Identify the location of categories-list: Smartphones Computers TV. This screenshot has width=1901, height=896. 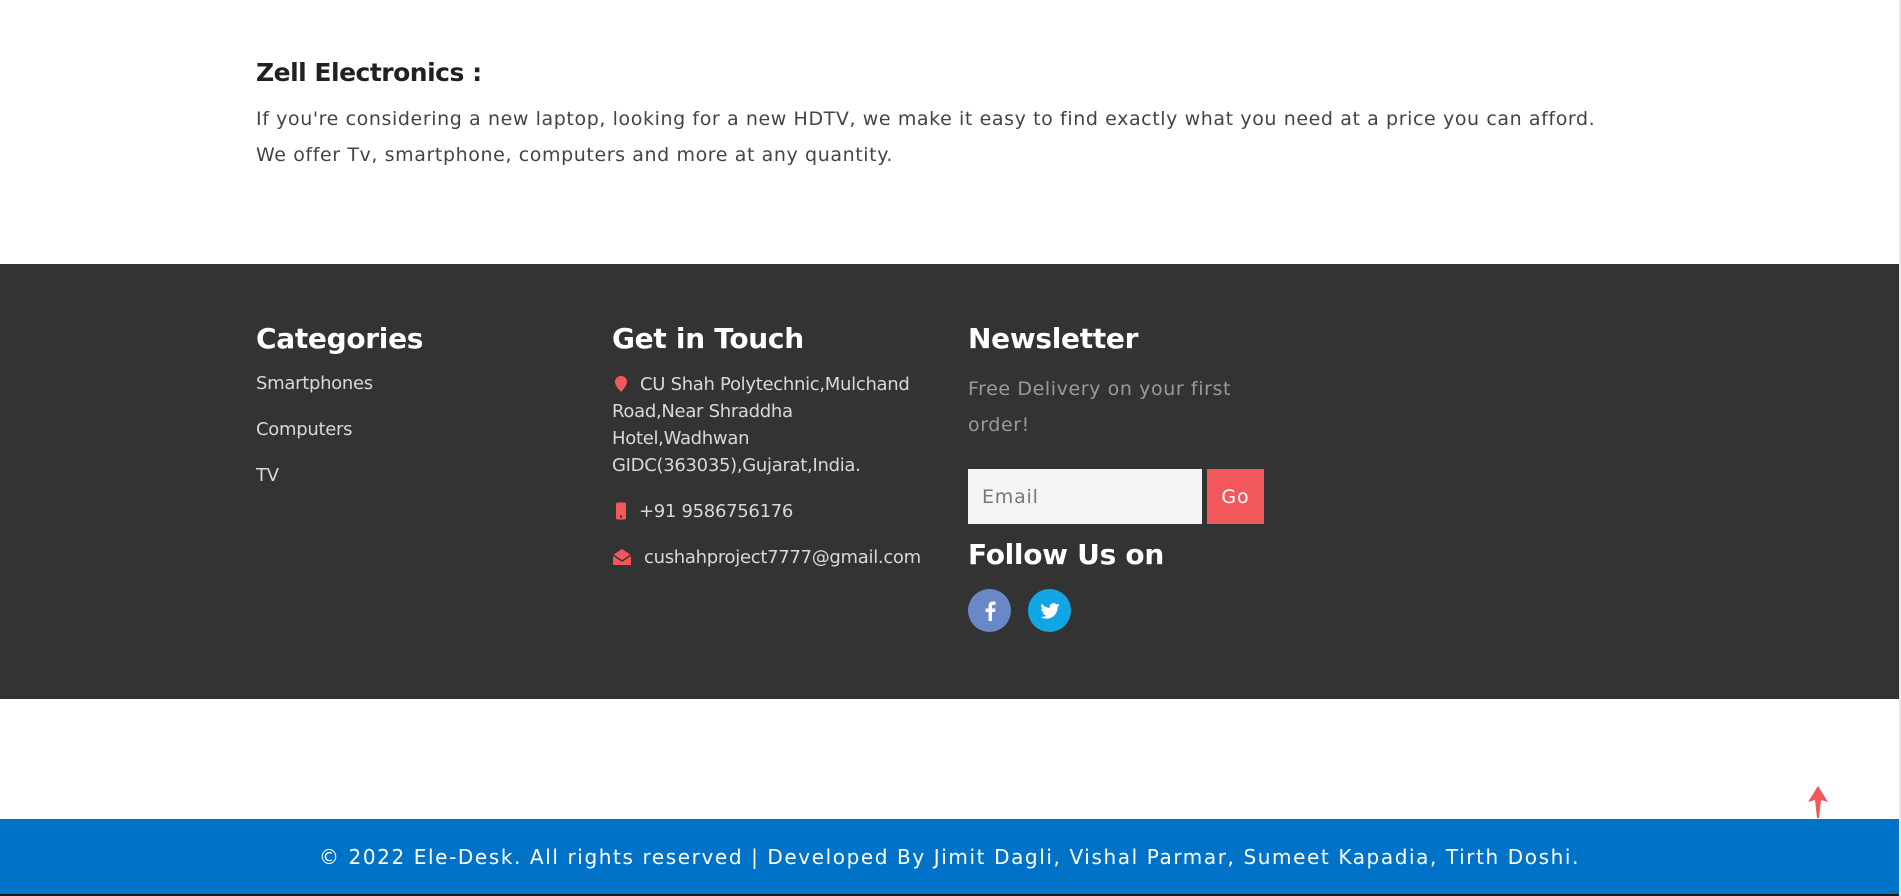
(416, 430).